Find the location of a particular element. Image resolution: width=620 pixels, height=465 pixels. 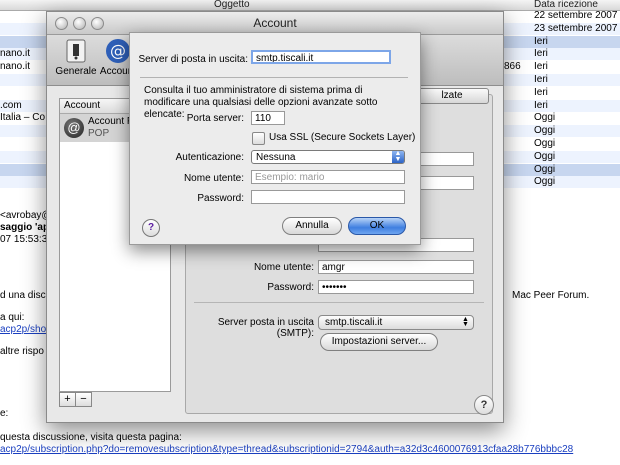

smtp-label: Server posta in uscita (SMTP): is located at coordinates (265, 328).